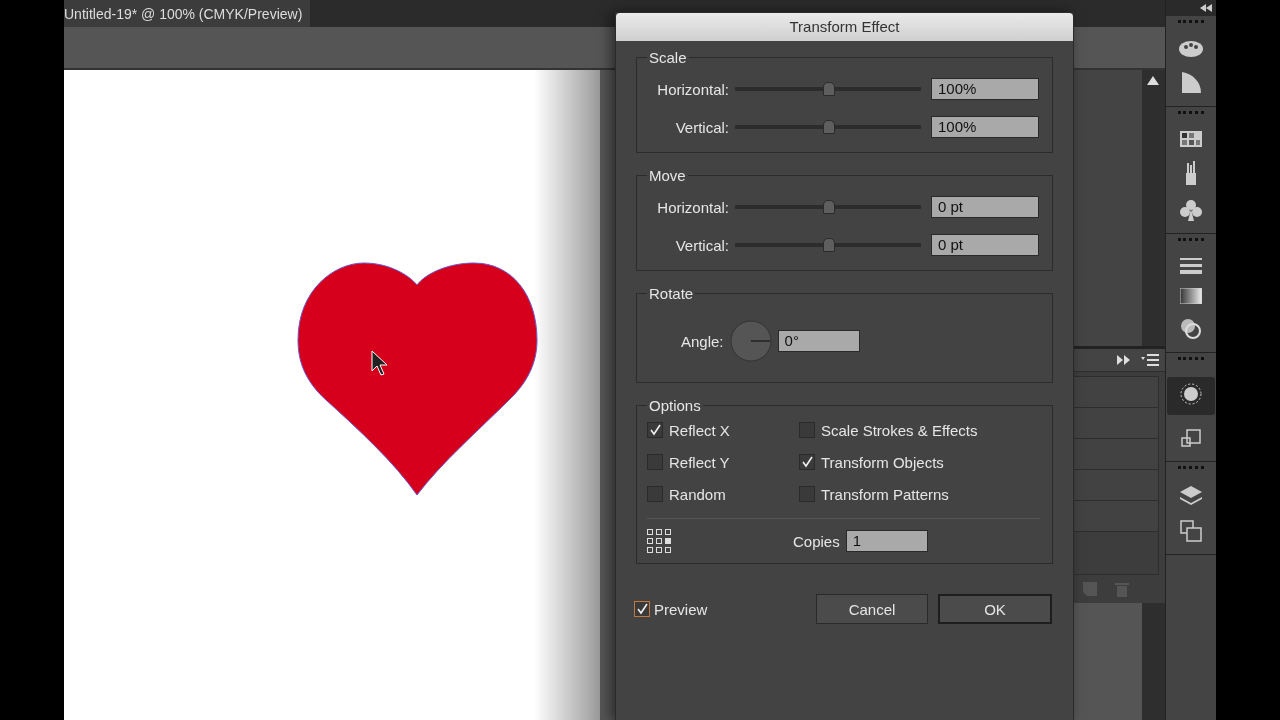 This screenshot has height=720, width=1280. What do you see at coordinates (995, 609) in the screenshot?
I see `ok-button: OK` at bounding box center [995, 609].